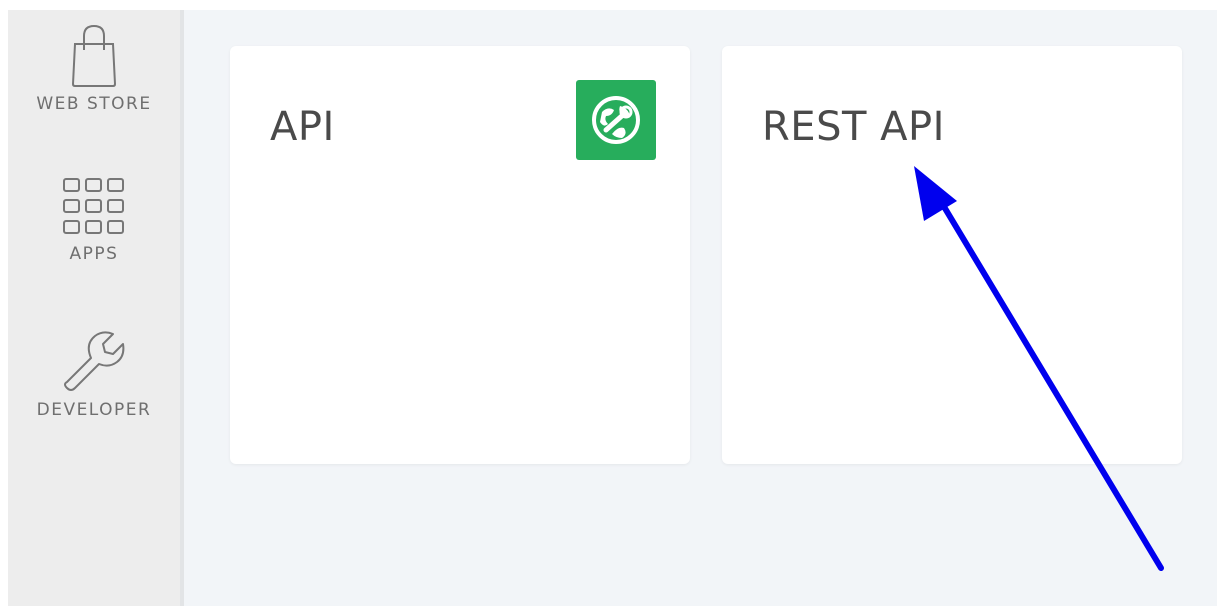 The width and height of the screenshot is (1217, 606). I want to click on shopping-bag-icon, so click(94, 55).